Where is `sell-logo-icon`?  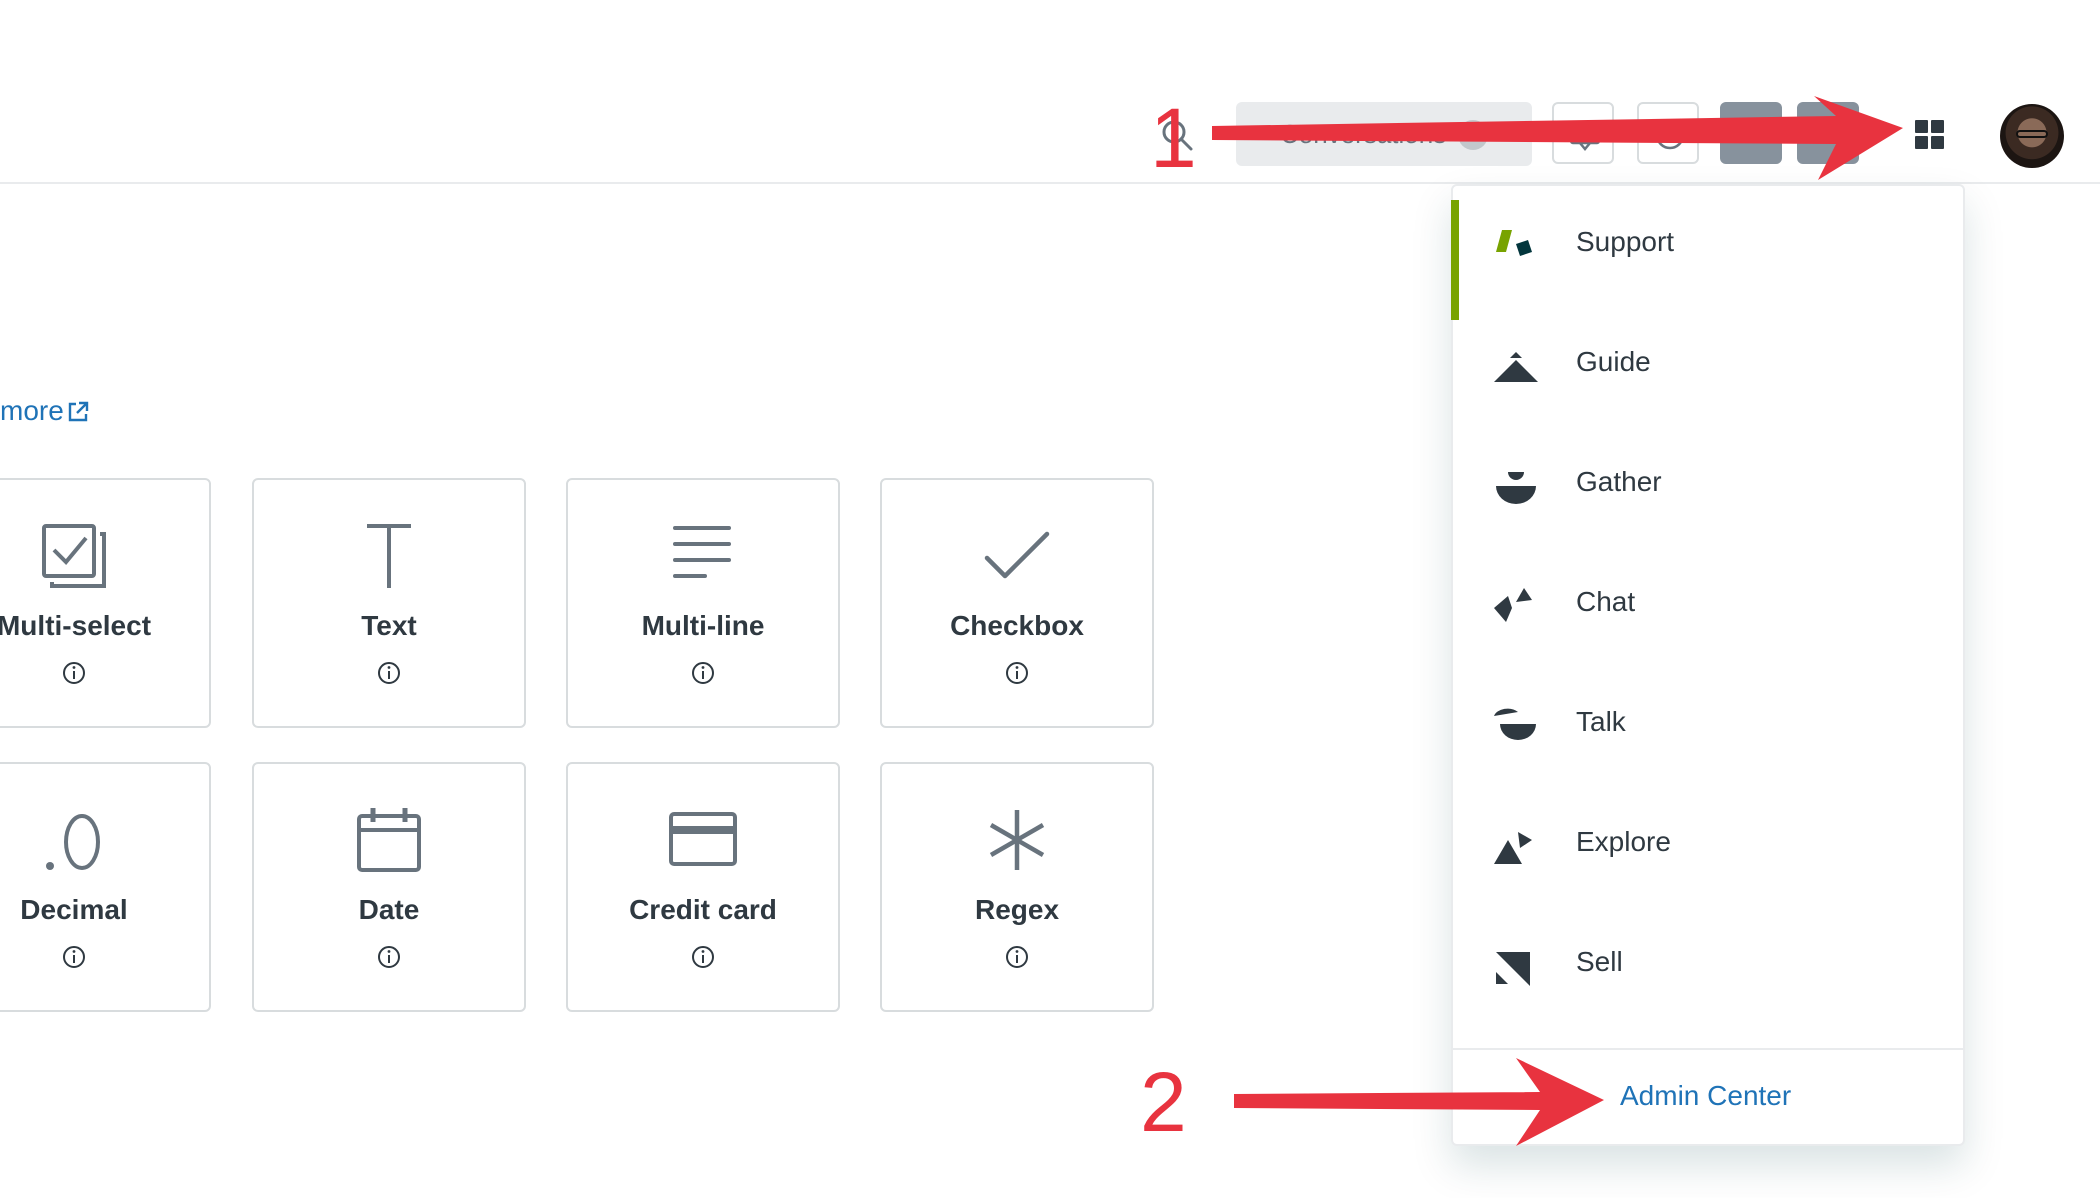
sell-logo-icon is located at coordinates (1513, 969).